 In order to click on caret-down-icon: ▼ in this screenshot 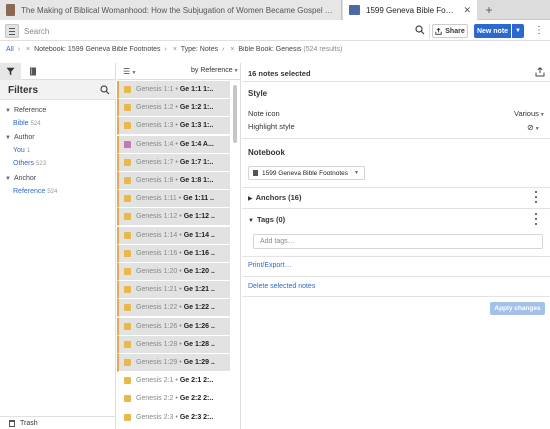, I will do `click(8, 111)`.